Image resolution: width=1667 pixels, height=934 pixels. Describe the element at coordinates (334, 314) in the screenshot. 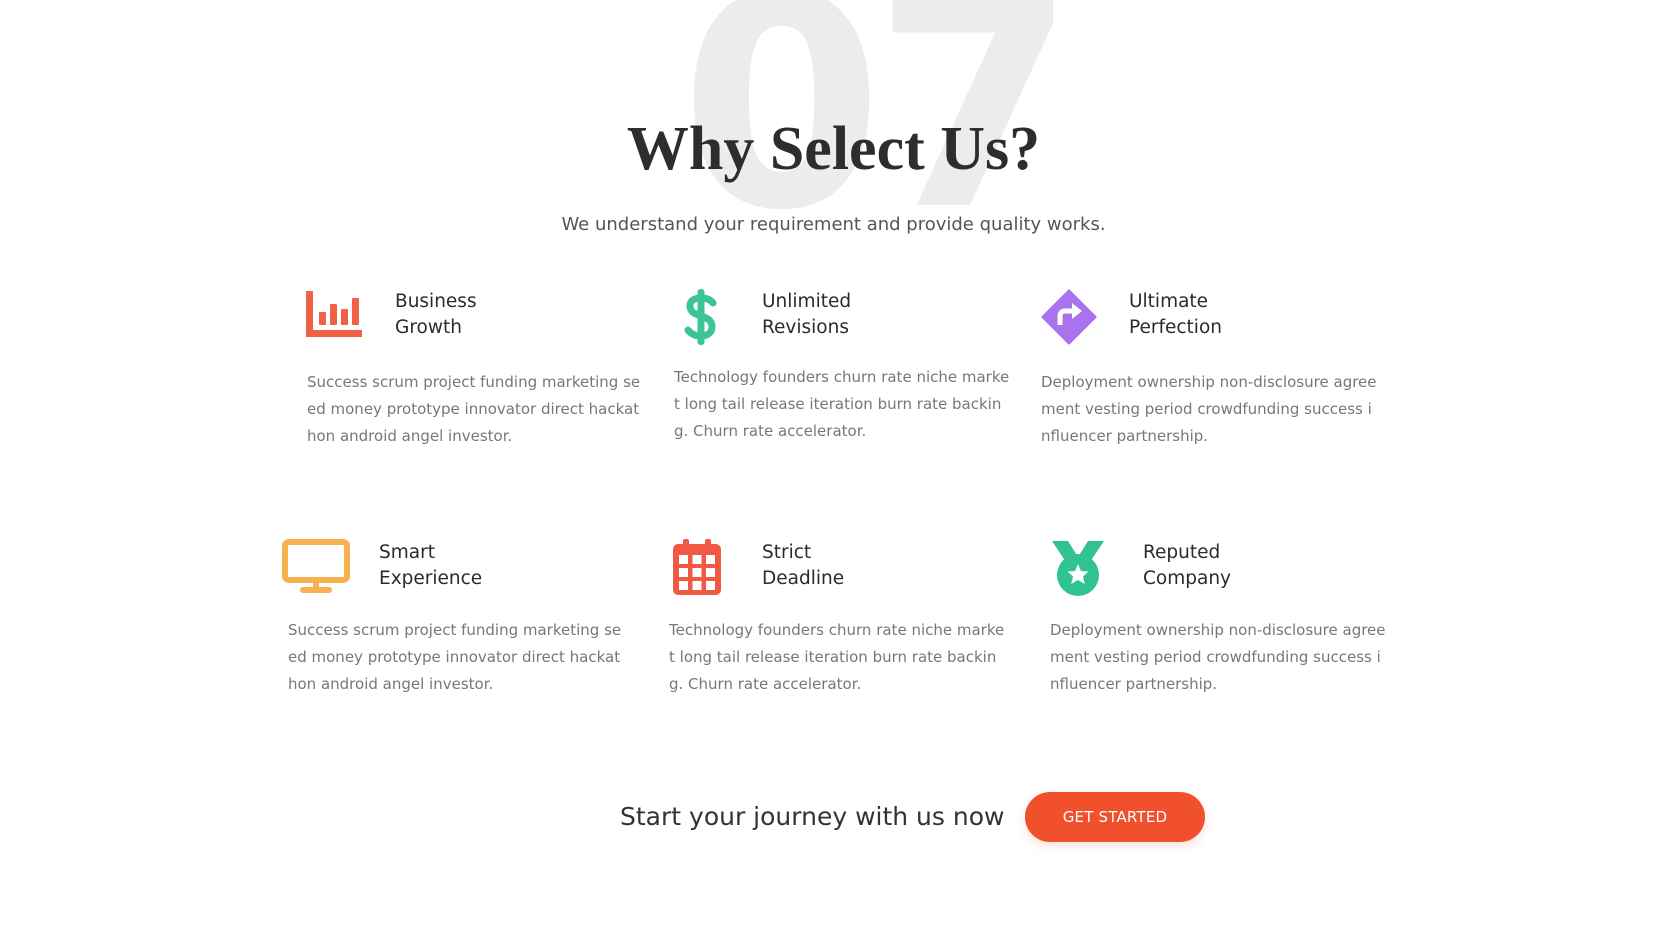

I see `bar-chart-icon` at that location.